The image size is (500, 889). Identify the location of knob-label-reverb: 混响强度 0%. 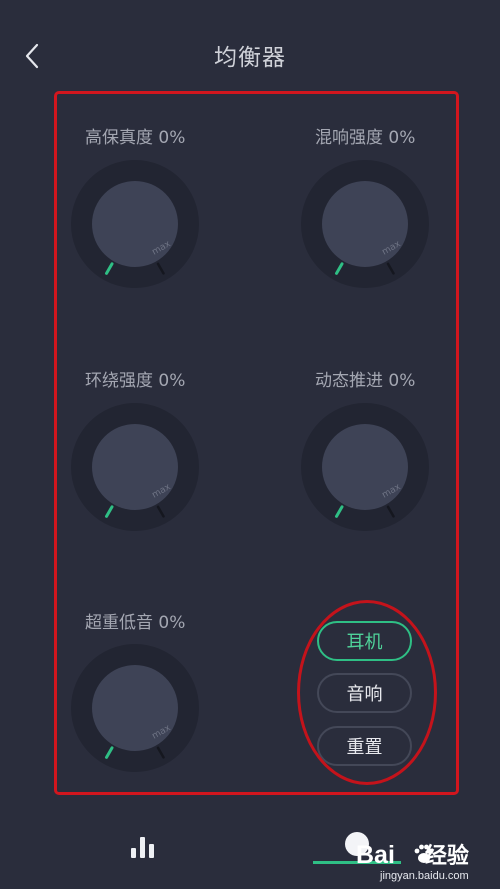
(365, 138).